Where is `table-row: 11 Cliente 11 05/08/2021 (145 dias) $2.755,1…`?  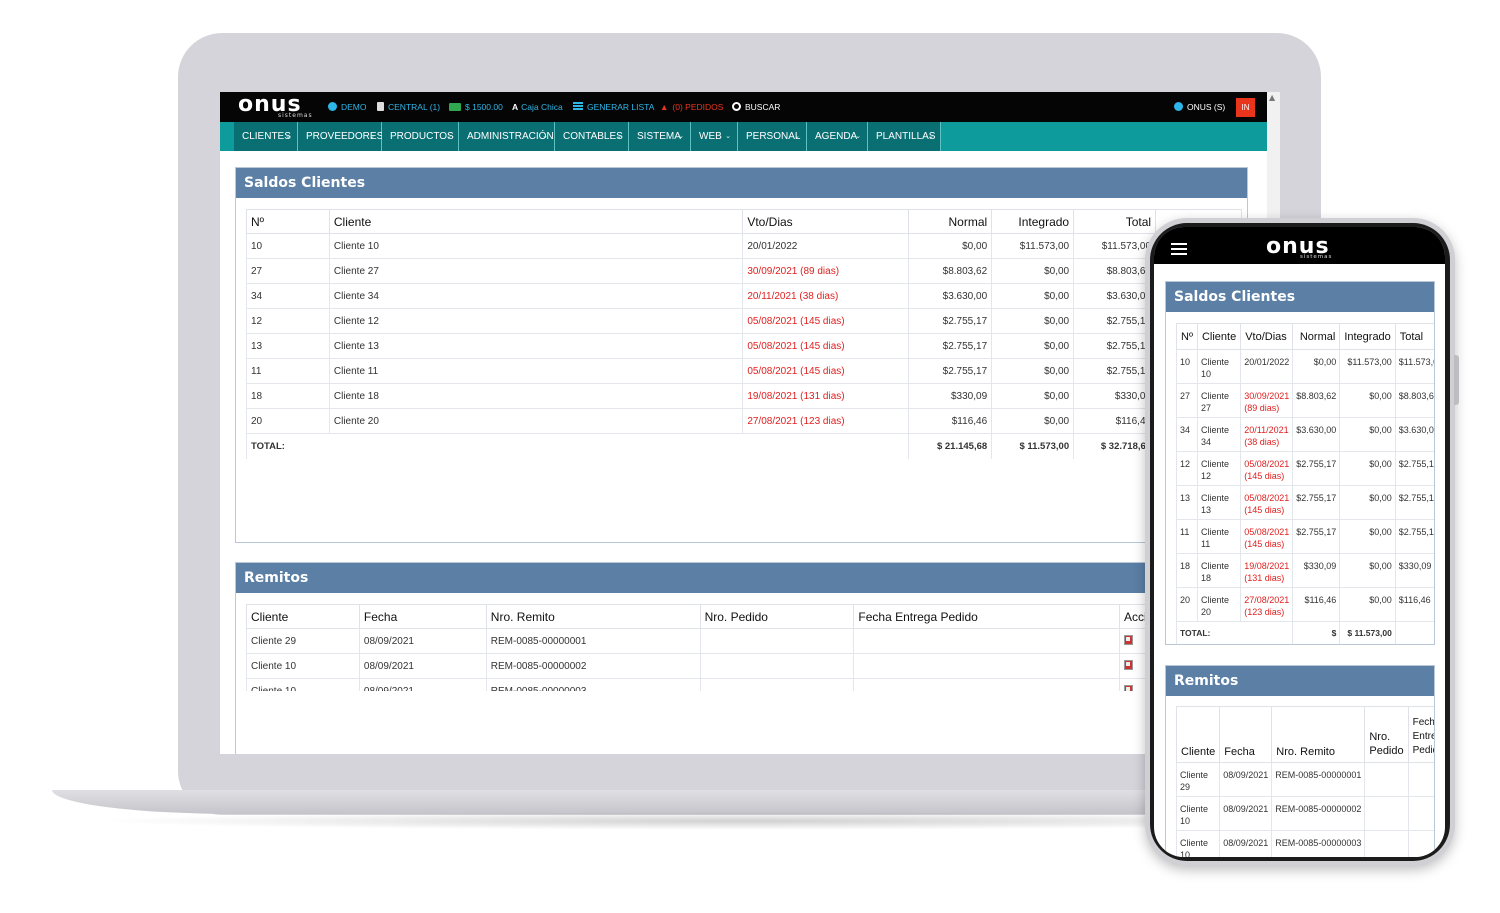 table-row: 11 Cliente 11 05/08/2021 (145 dias) $2.755,1… is located at coordinates (1305, 536).